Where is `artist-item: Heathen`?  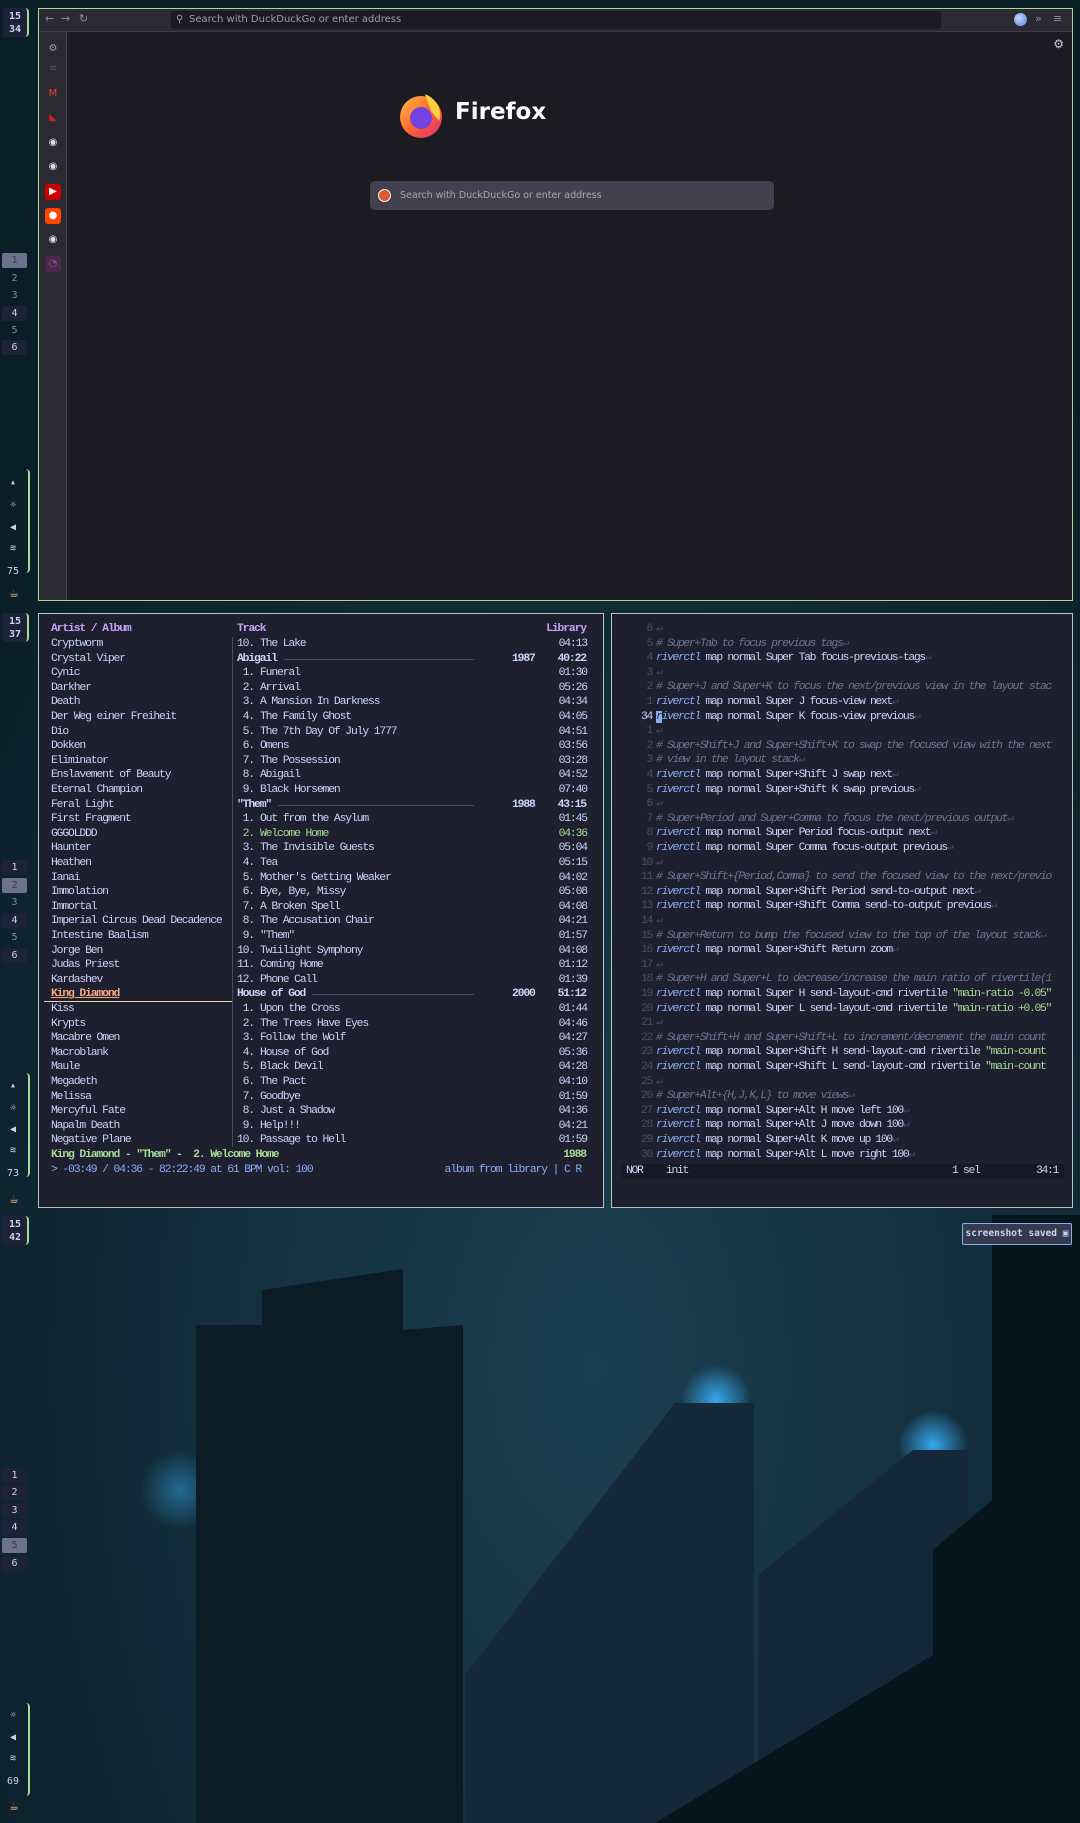 artist-item: Heathen is located at coordinates (71, 863).